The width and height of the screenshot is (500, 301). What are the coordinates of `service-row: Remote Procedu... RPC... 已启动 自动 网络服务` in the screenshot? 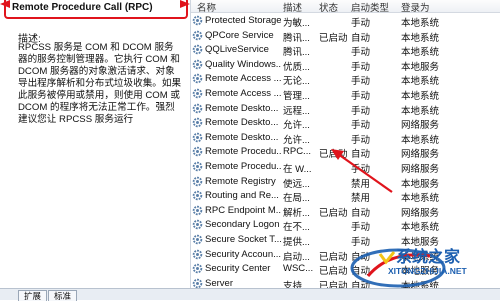 It's located at (345, 152).